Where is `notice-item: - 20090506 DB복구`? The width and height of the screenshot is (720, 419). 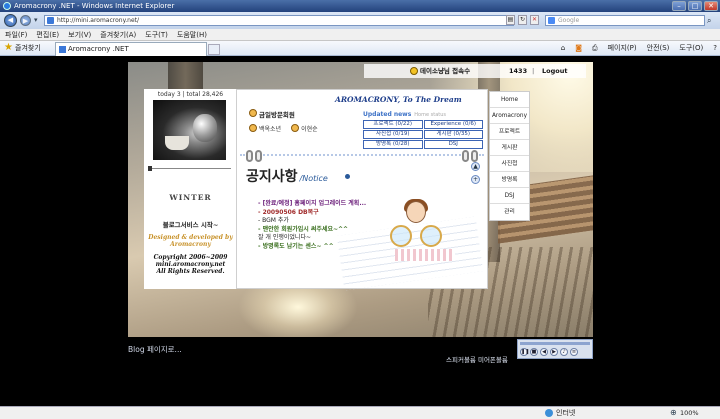 notice-item: - 20090506 DB복구 is located at coordinates (312, 213).